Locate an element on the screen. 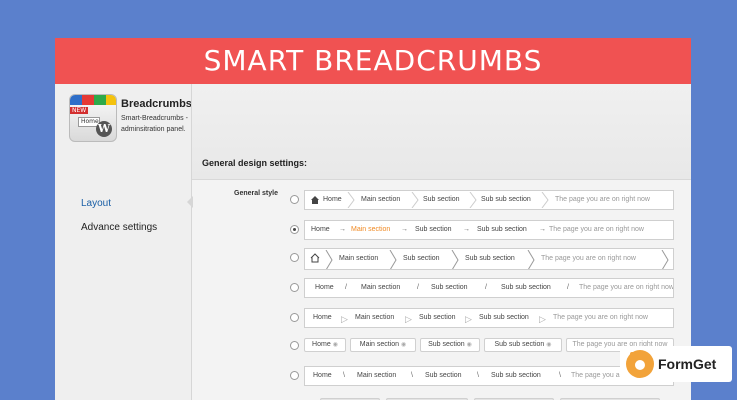 The width and height of the screenshot is (737, 400). logo-stripe-green is located at coordinates (100, 100).